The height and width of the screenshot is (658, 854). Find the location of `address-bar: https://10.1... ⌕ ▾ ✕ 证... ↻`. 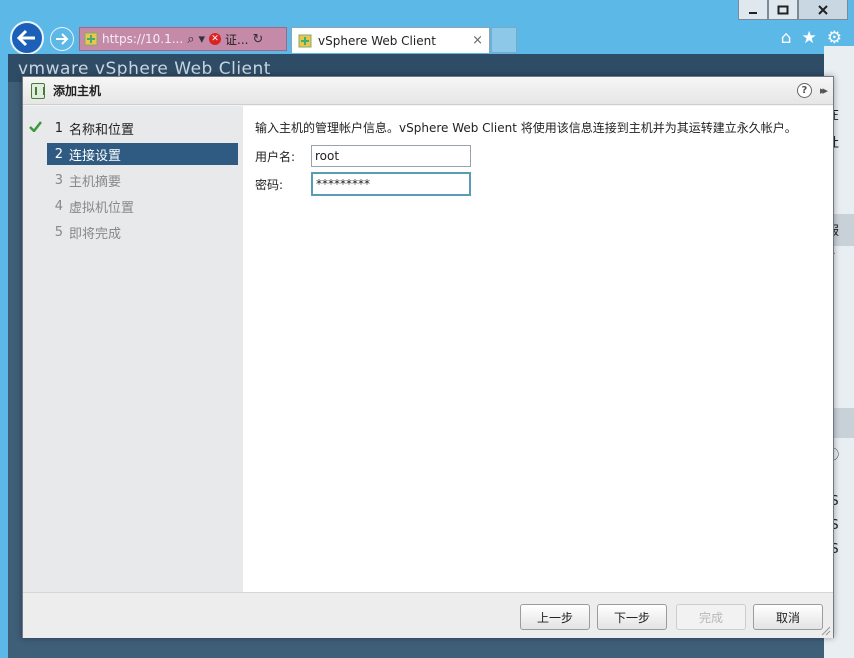

address-bar: https://10.1... ⌕ ▾ ✕ 证... ↻ is located at coordinates (183, 39).